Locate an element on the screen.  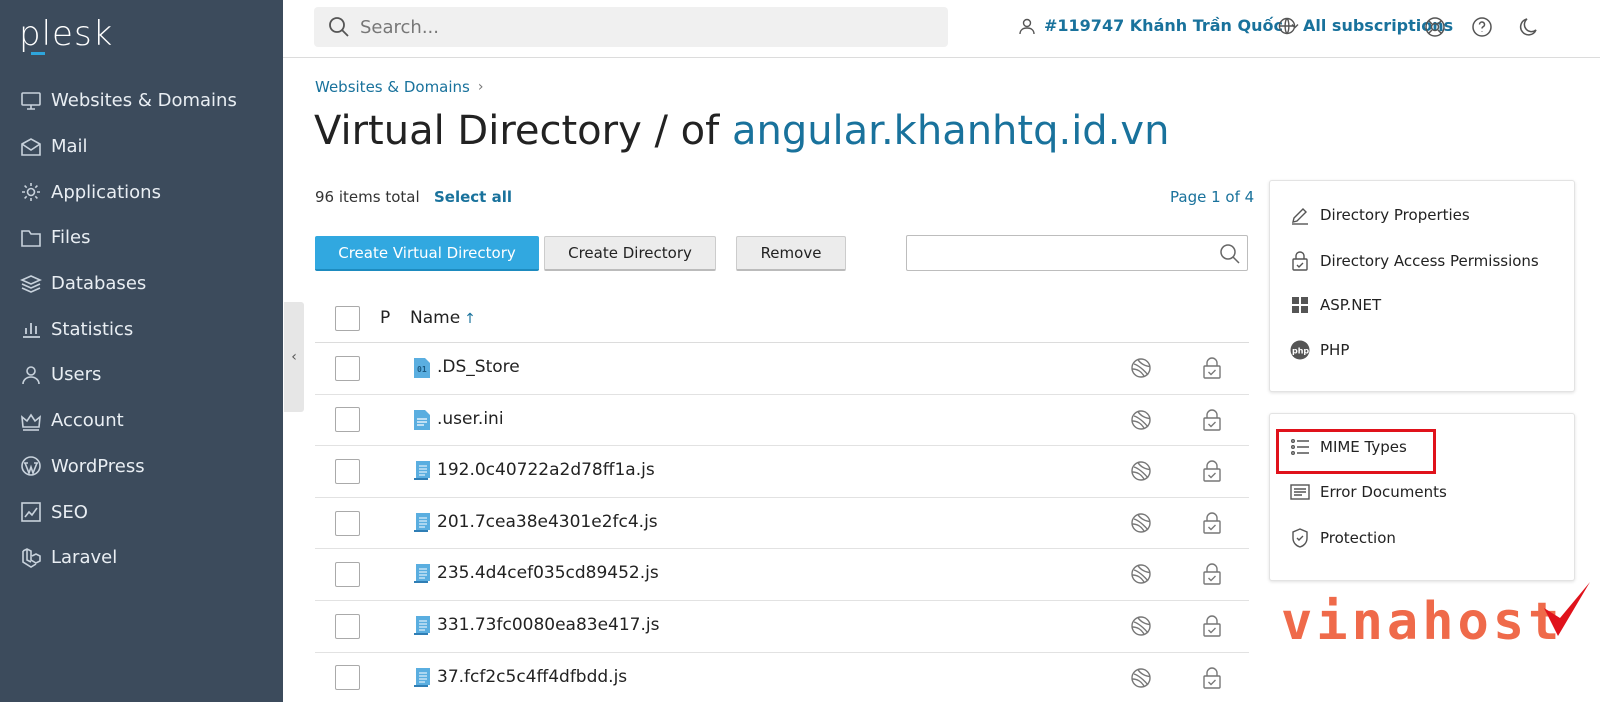
sidebar-item-laravel: Laravel is located at coordinates (141, 558).